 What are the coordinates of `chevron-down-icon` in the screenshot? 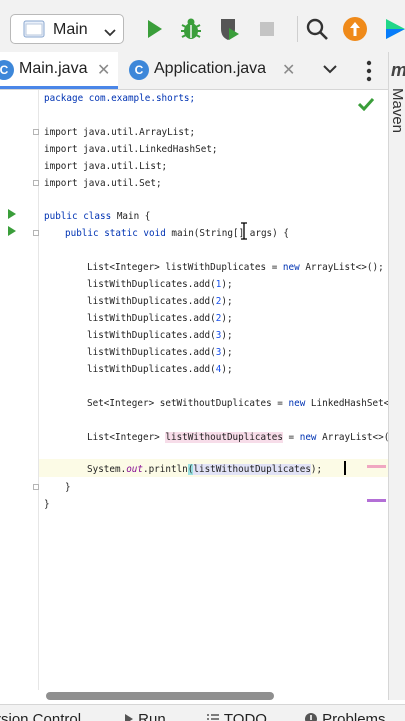 It's located at (110, 33).